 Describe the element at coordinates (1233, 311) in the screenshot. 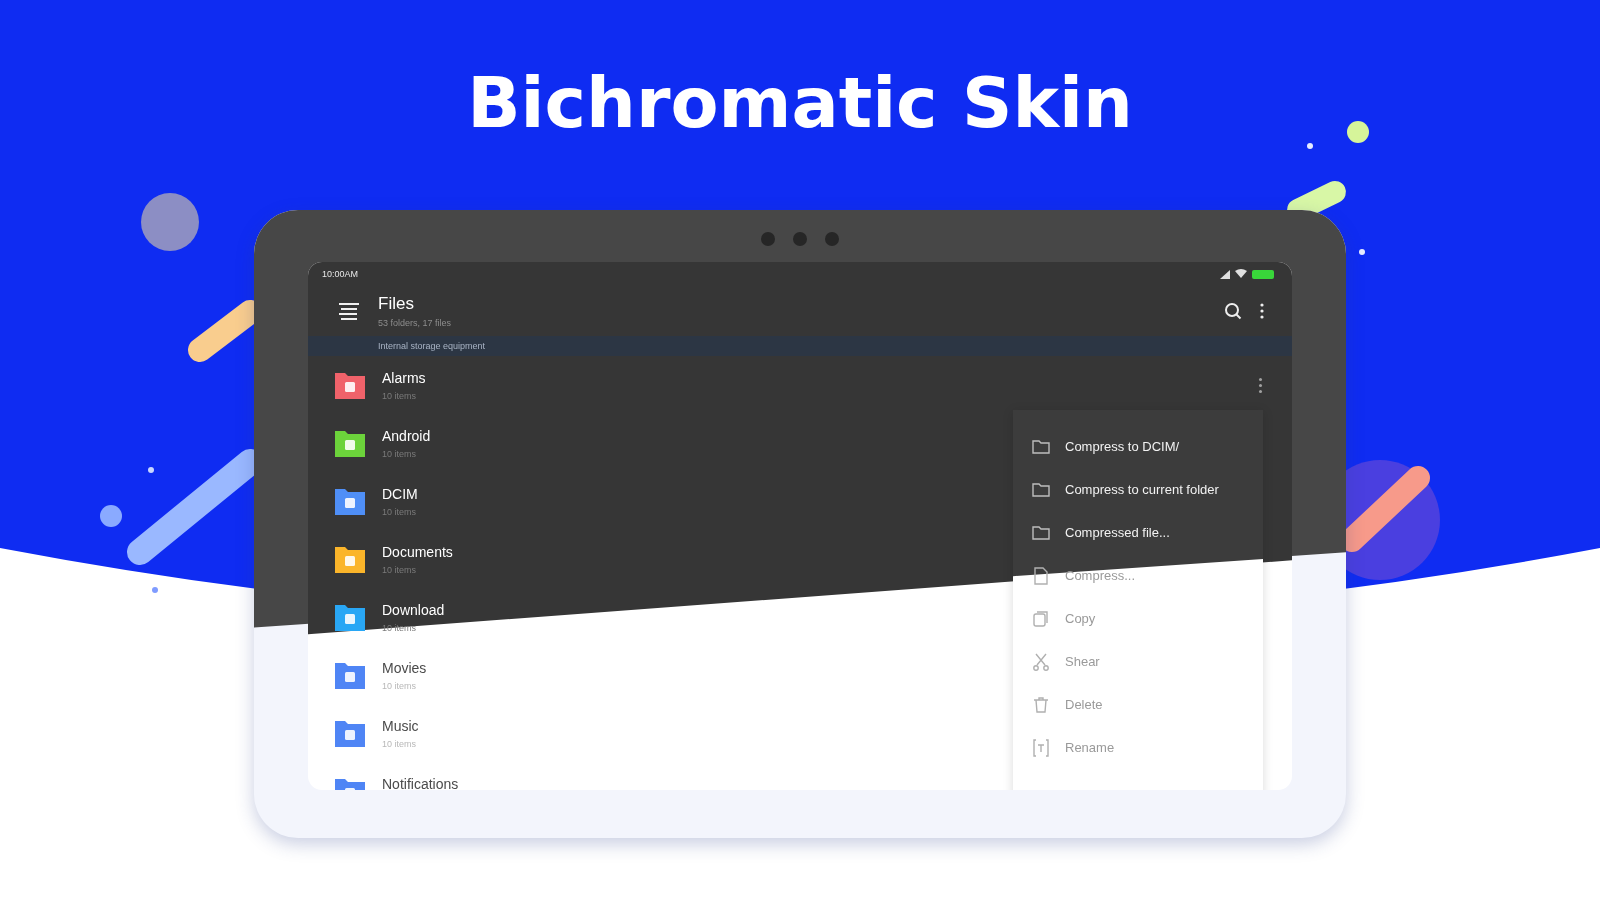

I see `search-icon` at that location.